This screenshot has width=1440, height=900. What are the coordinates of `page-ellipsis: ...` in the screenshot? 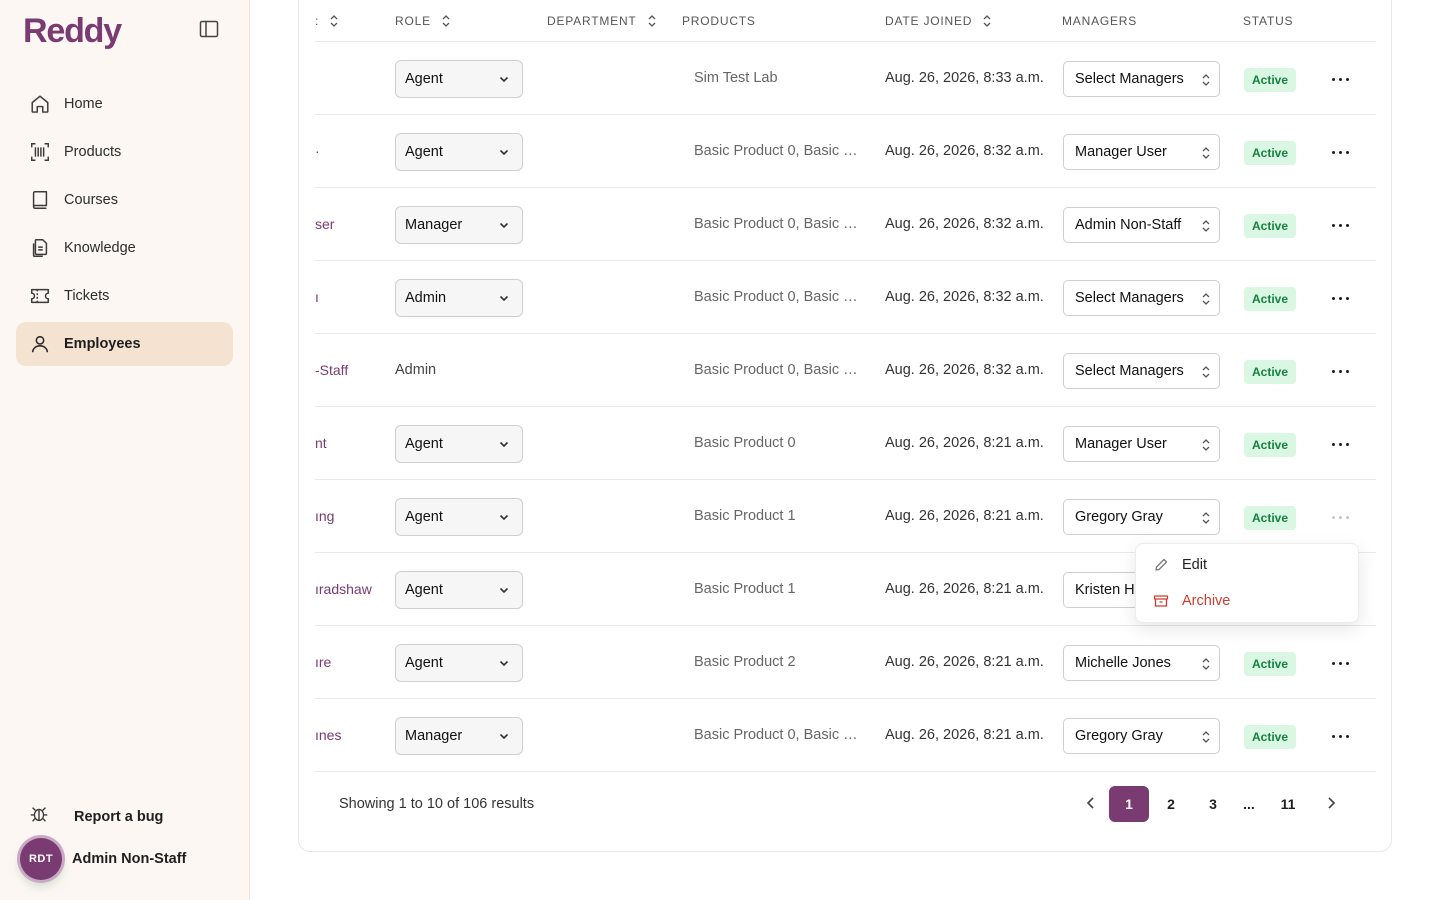 It's located at (1249, 804).